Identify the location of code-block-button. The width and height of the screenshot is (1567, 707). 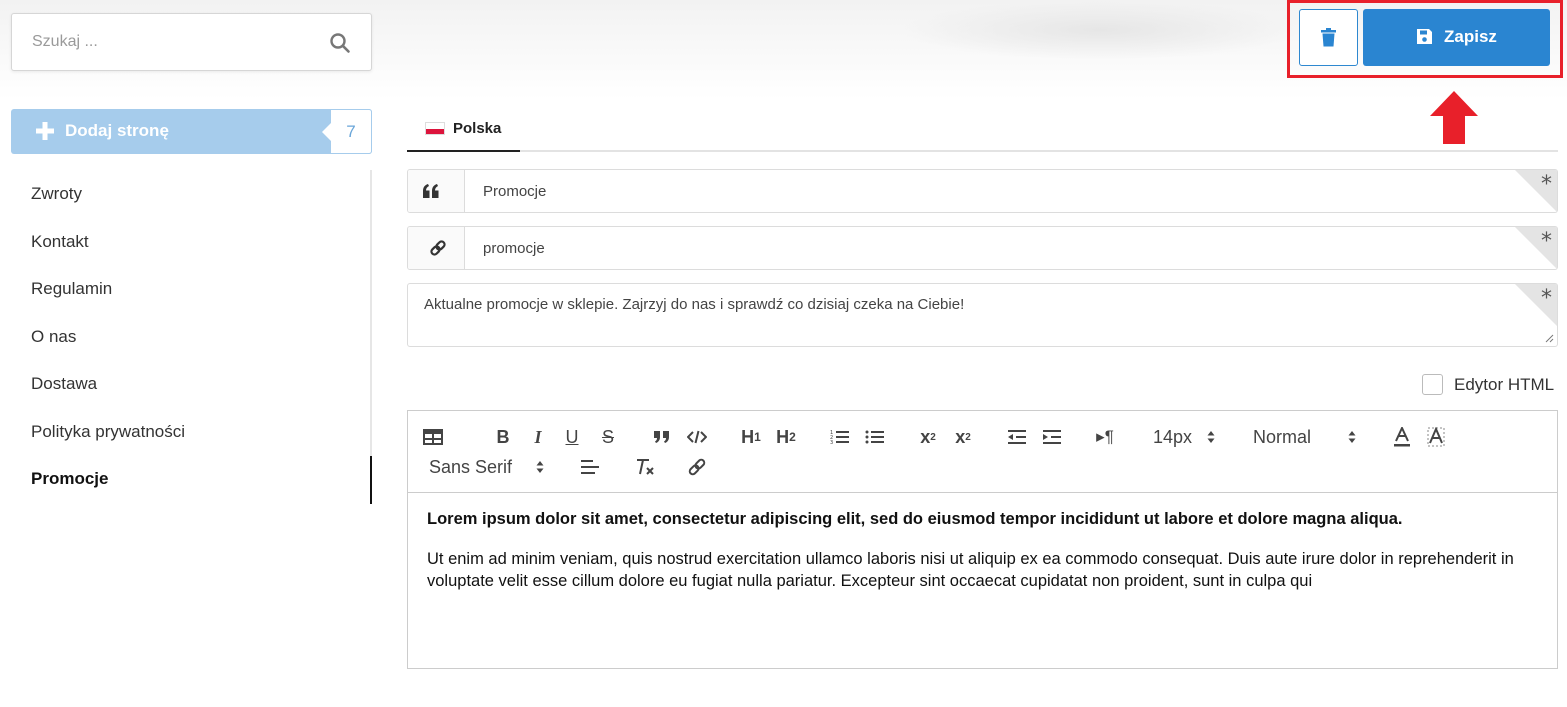
(697, 437).